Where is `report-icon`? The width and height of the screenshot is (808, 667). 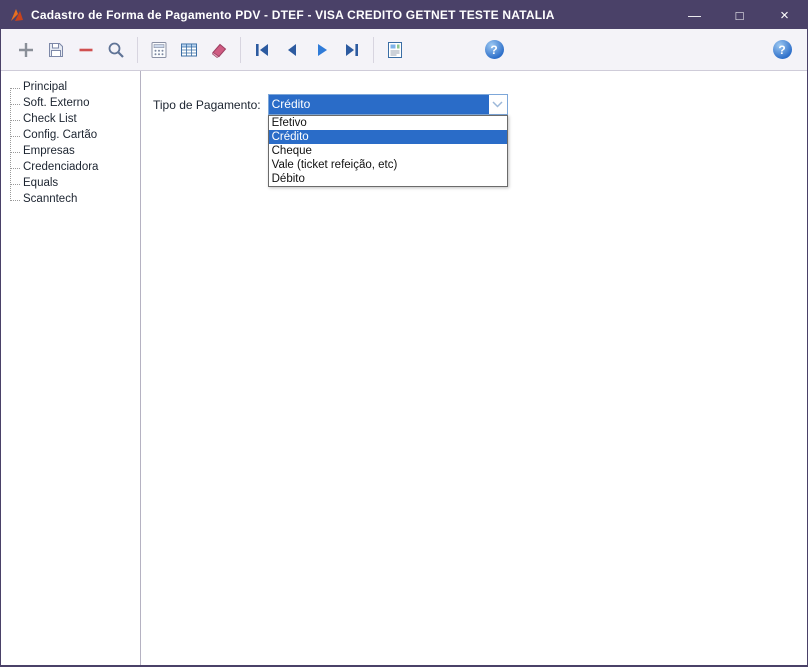 report-icon is located at coordinates (395, 49).